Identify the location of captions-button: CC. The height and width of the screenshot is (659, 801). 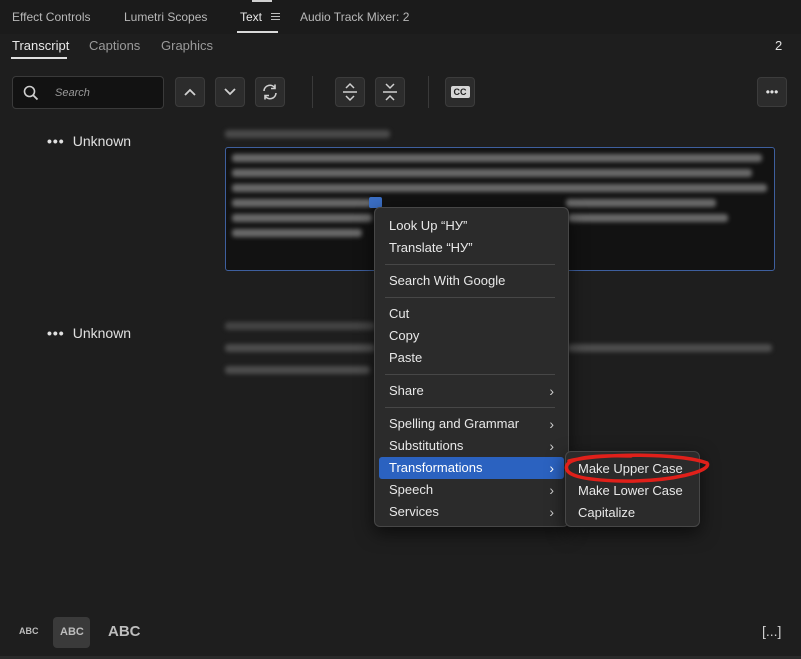
(460, 92).